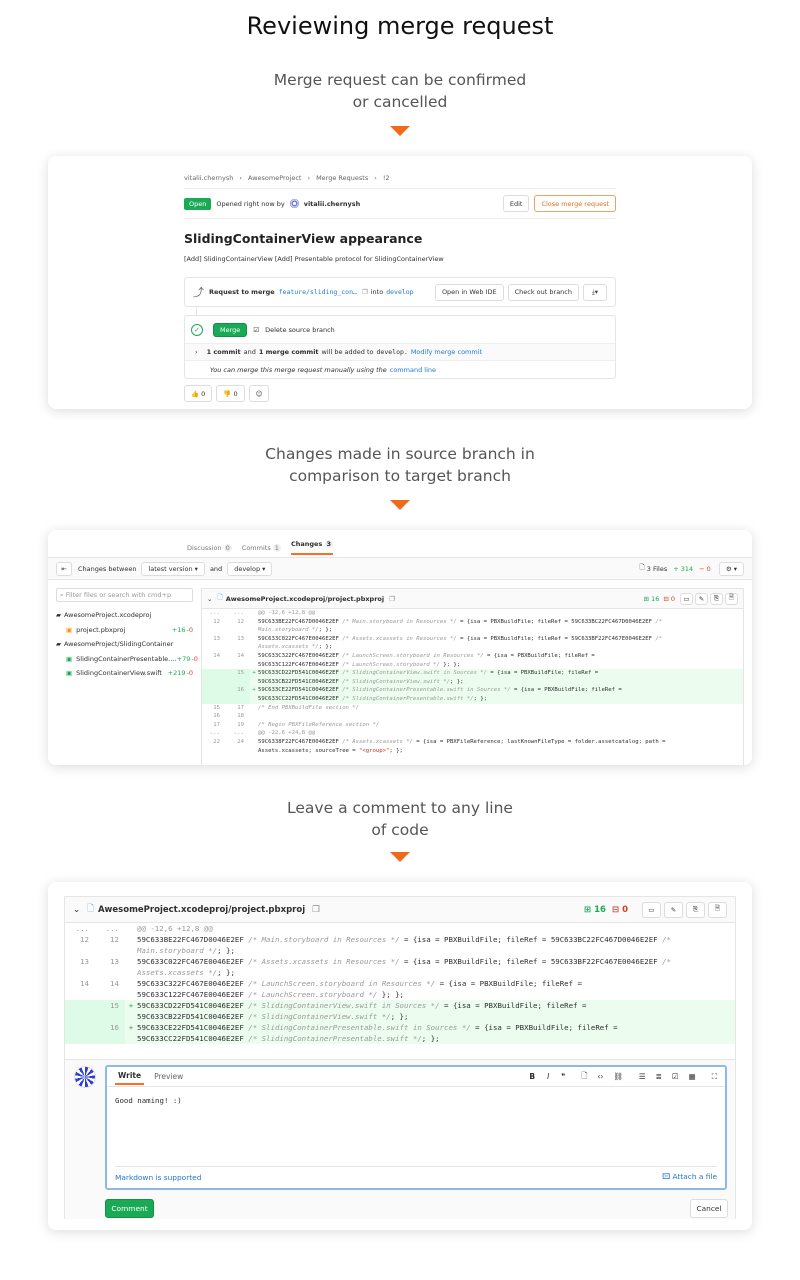 This screenshot has height=1280, width=800. Describe the element at coordinates (196, 352) in the screenshot. I see `chevron-right-icon: ›` at that location.